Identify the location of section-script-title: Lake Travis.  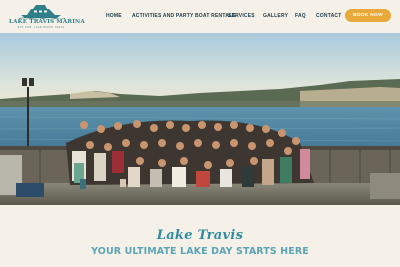
(200, 235).